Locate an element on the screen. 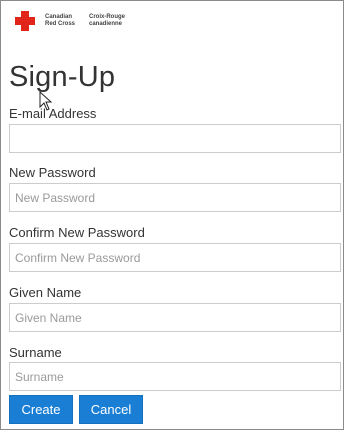 Image resolution: width=344 pixels, height=430 pixels. surname-field is located at coordinates (175, 376).